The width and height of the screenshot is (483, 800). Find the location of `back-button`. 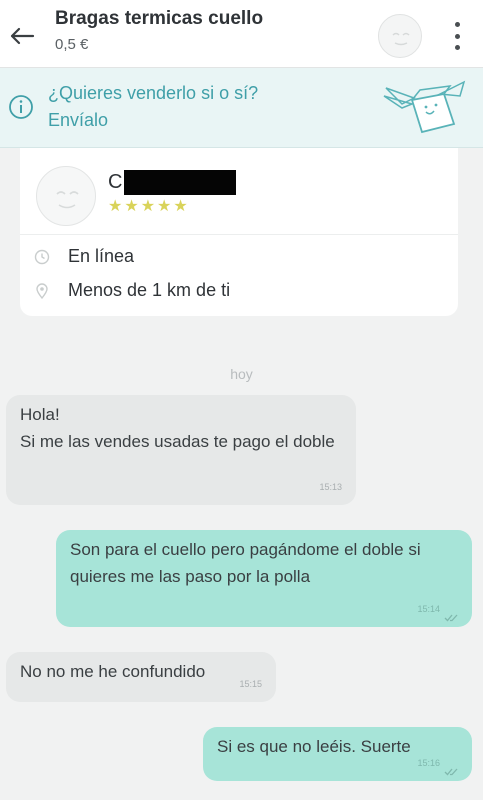

back-button is located at coordinates (22, 36).